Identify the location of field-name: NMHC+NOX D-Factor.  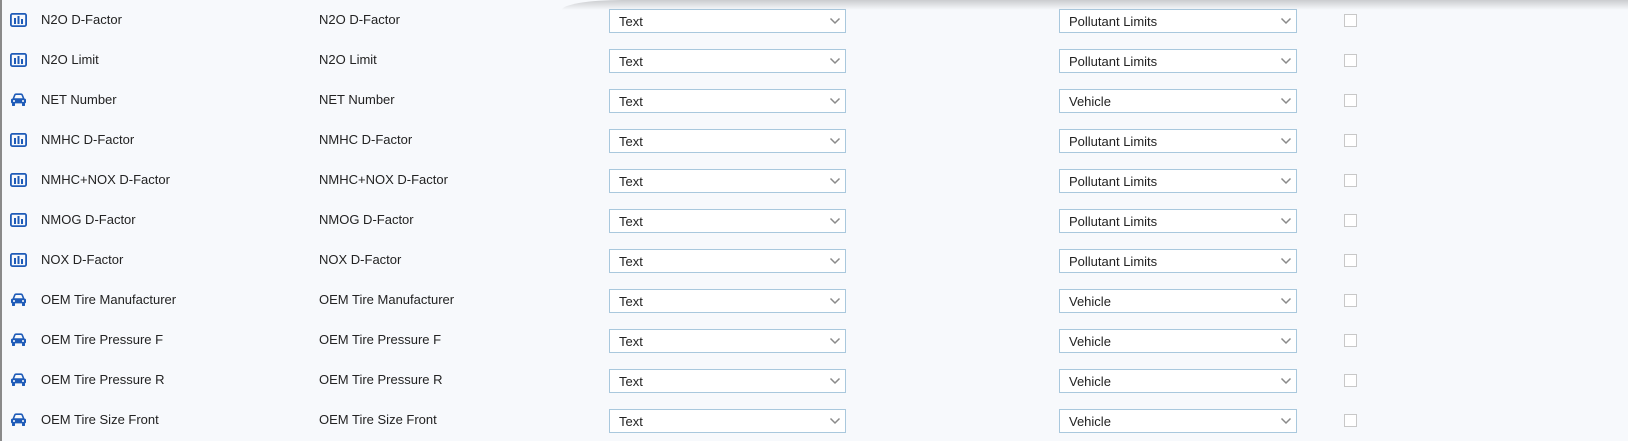
(105, 179).